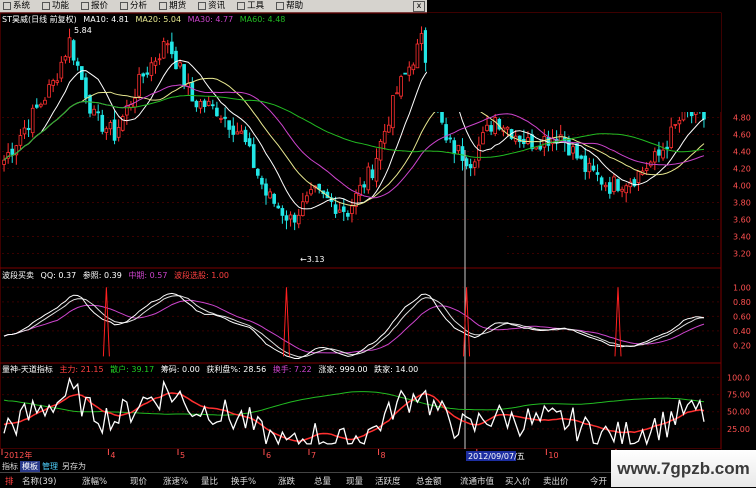 This screenshot has width=756, height=488. I want to click on time-tick-label: 2012年, so click(18, 455).